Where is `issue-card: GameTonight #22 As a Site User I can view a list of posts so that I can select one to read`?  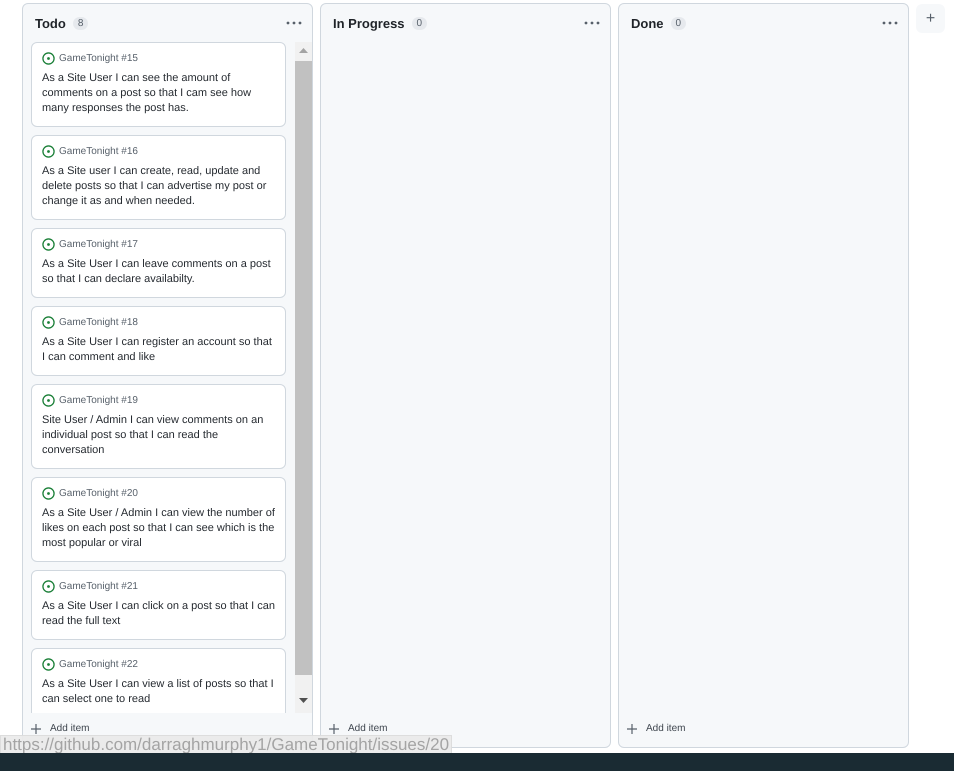
issue-card: GameTonight #22 As a Site User I can view a list of posts so that I can select one to read is located at coordinates (158, 680).